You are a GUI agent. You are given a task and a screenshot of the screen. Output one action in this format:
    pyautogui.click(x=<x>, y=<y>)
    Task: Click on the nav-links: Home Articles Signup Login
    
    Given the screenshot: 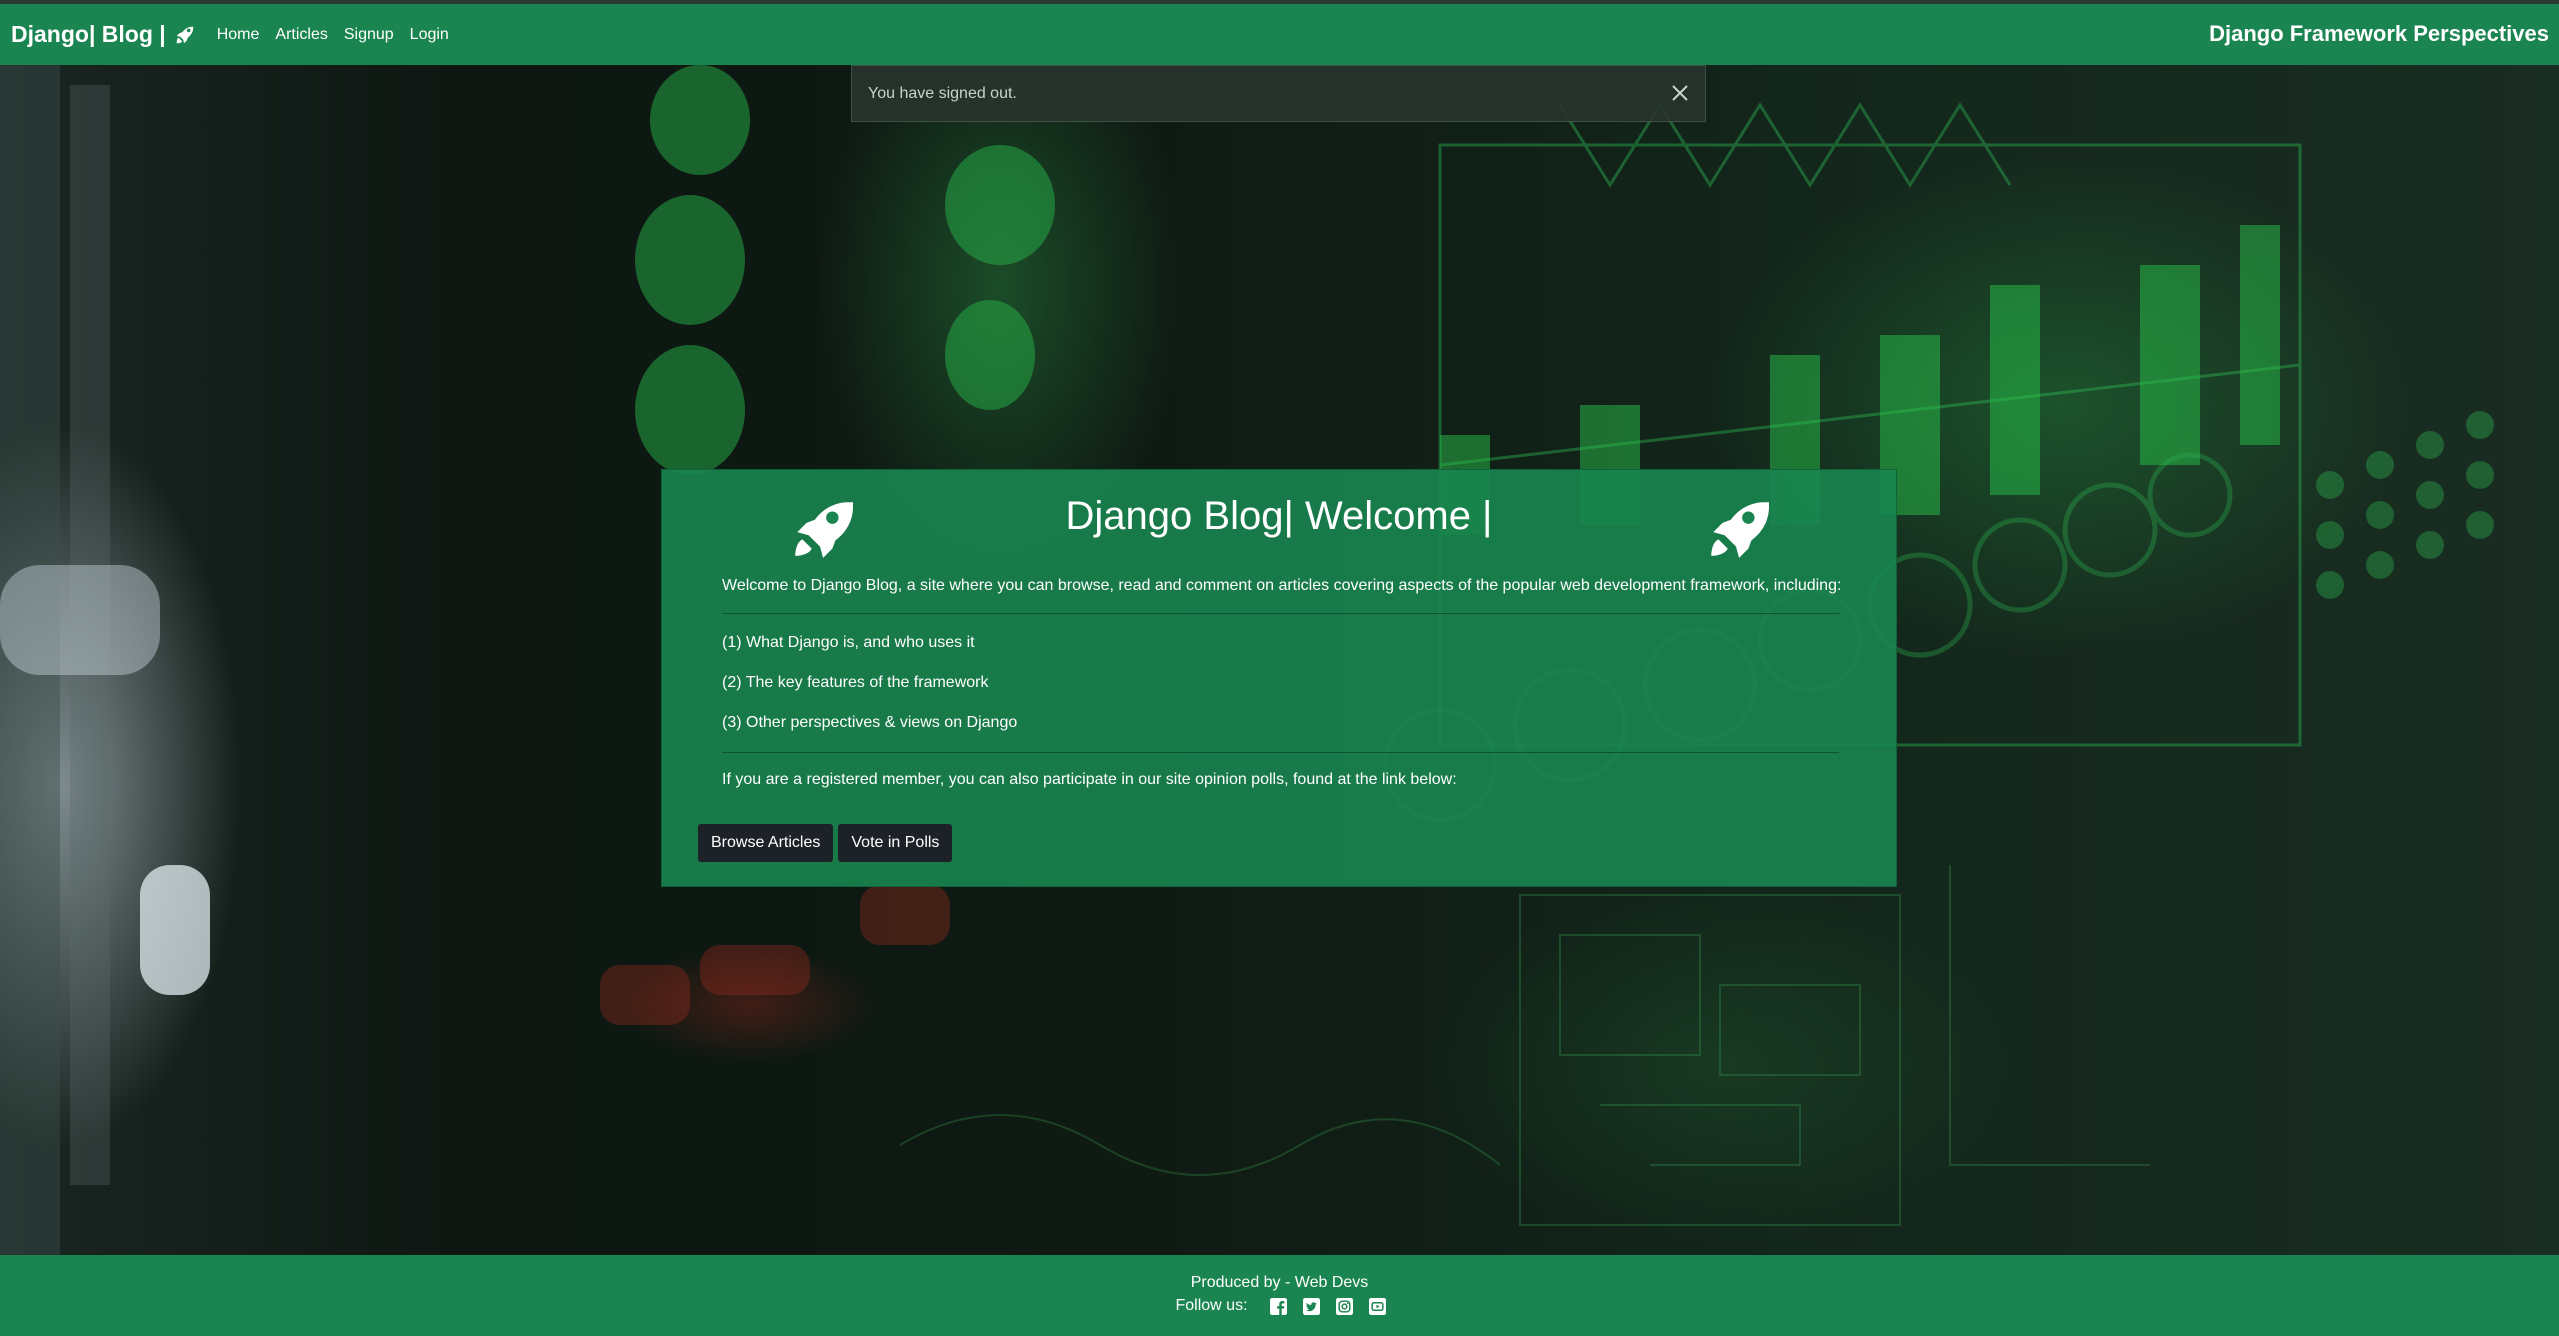 What is the action you would take?
    pyautogui.click(x=341, y=35)
    